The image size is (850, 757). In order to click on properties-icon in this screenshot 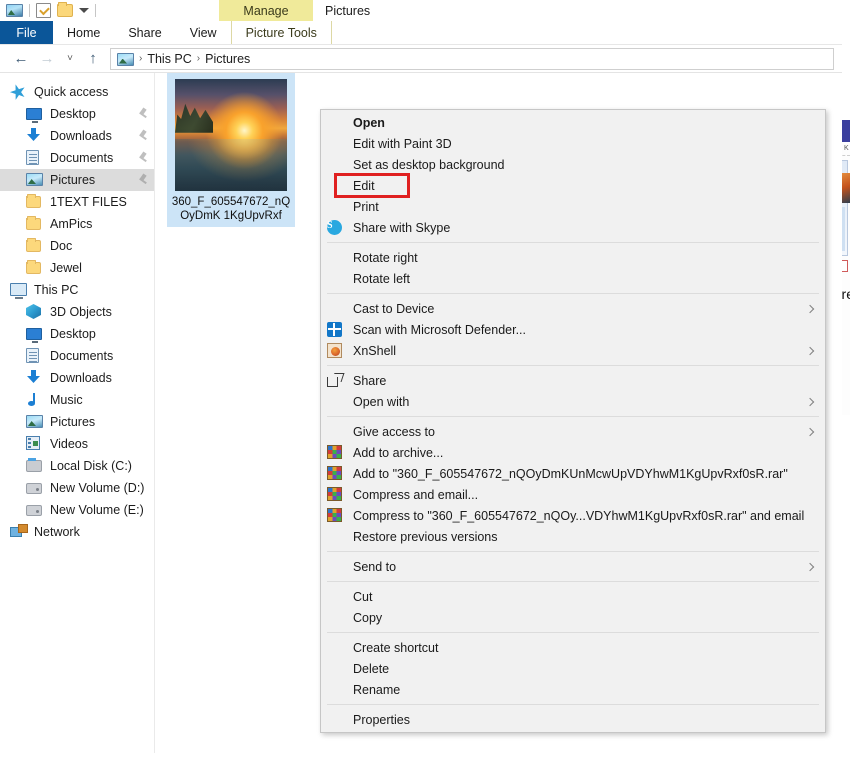, I will do `click(43, 10)`.